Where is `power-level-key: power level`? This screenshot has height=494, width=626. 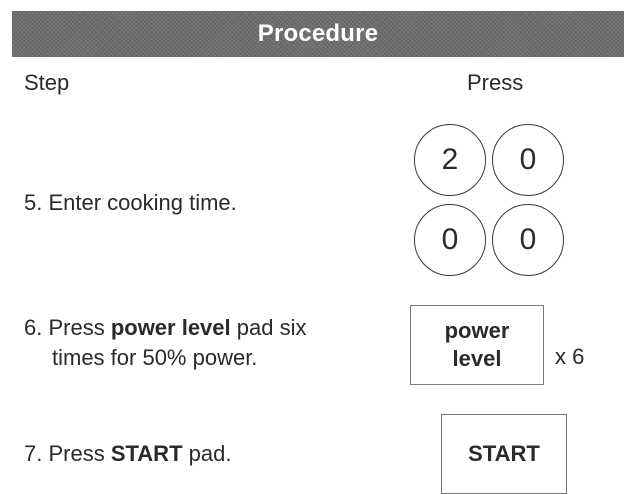
power-level-key: power level is located at coordinates (477, 345).